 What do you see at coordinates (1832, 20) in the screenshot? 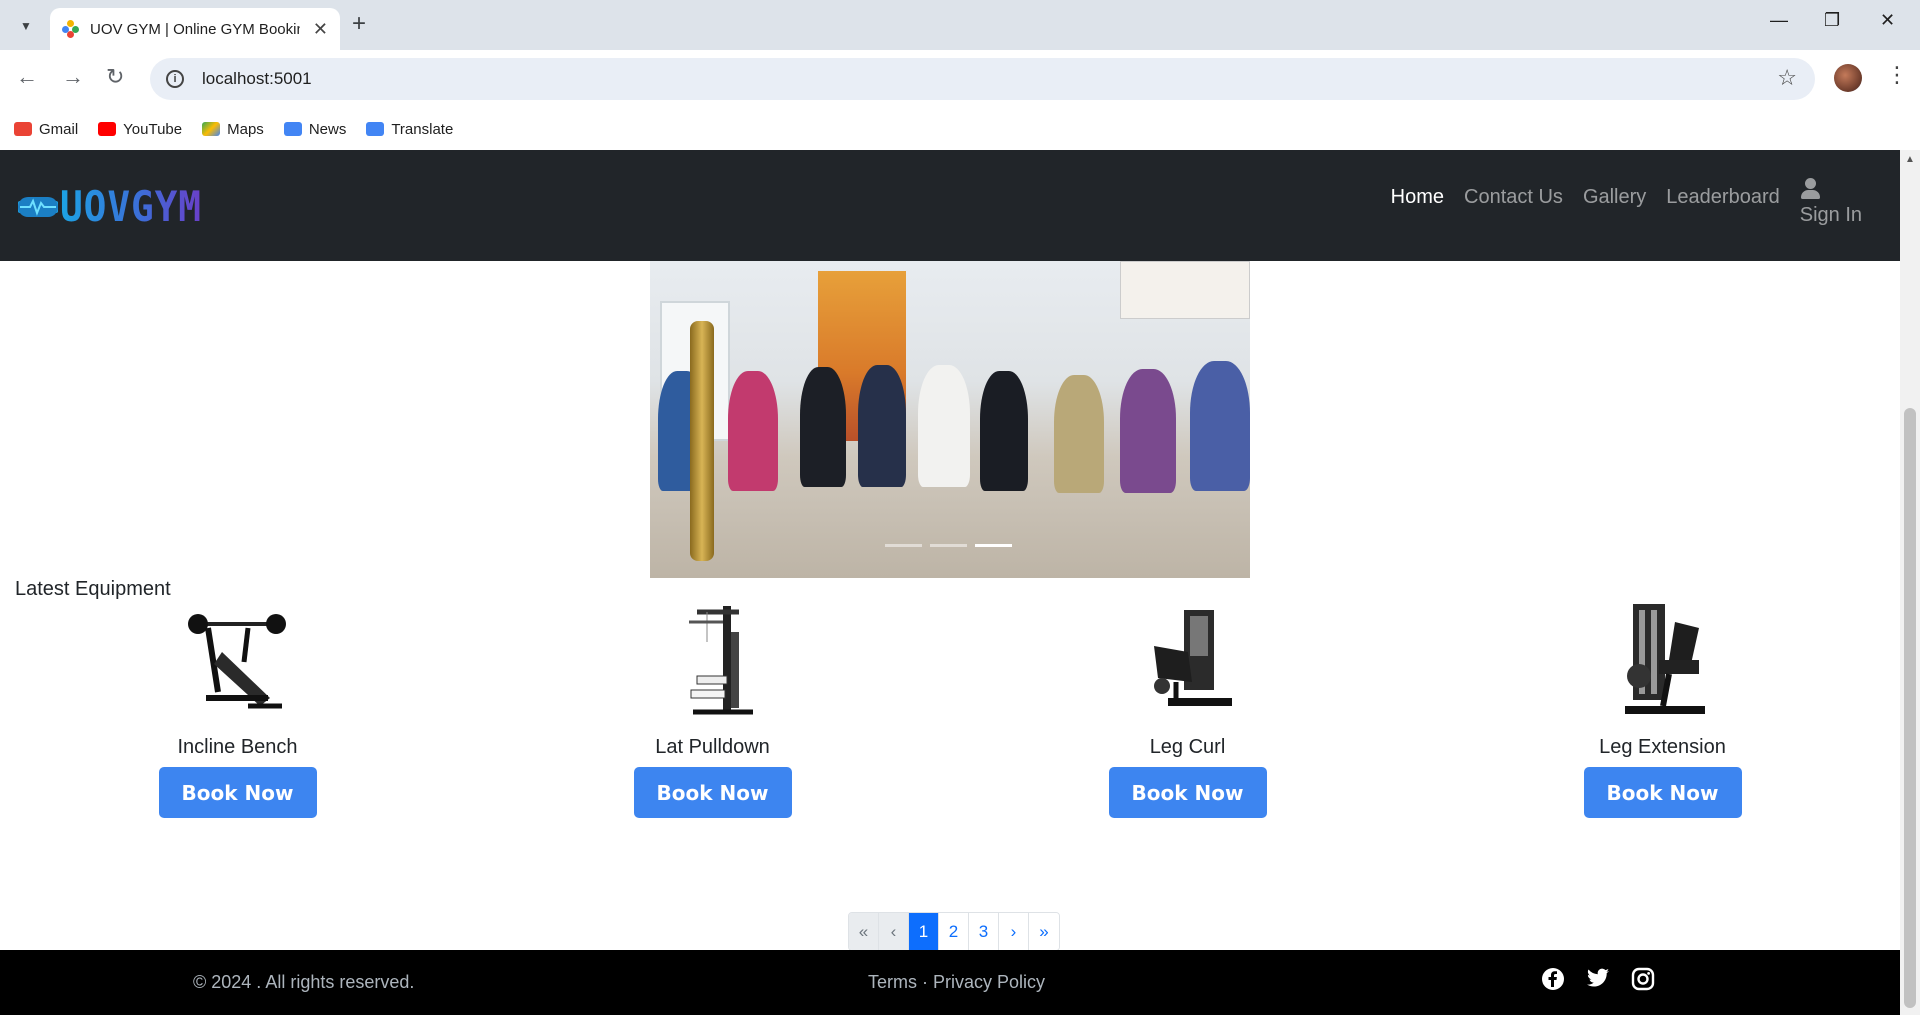
I see `restore-icon: ❐` at bounding box center [1832, 20].